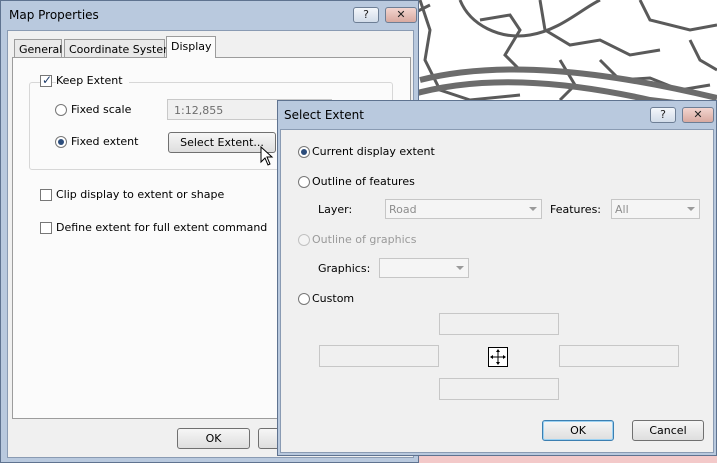  I want to click on fixed-scale-label: Fixed scale, so click(101, 109).